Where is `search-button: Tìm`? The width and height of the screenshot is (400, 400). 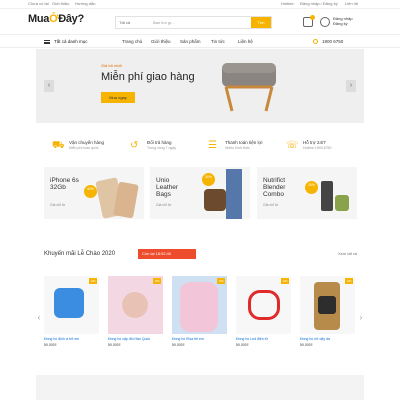
search-button: Tìm is located at coordinates (261, 22).